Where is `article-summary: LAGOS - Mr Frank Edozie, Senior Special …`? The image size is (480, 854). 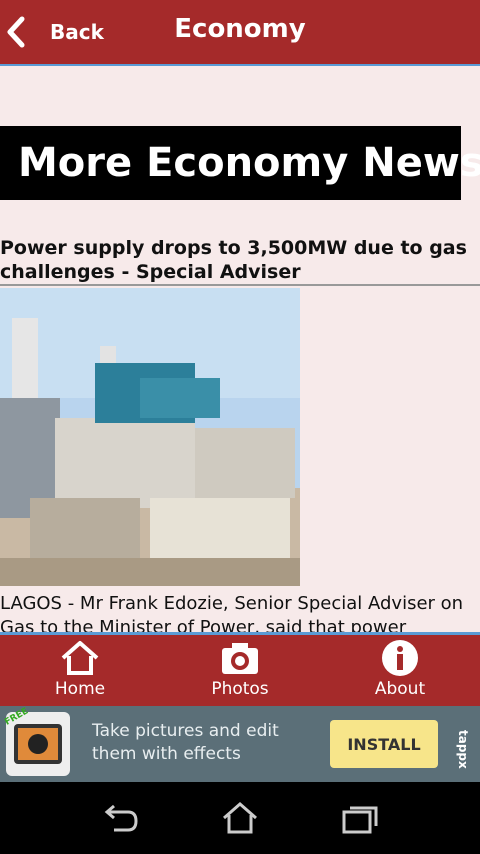
article-summary: LAGOS - Mr Frank Edozie, Senior Special … is located at coordinates (232, 613).